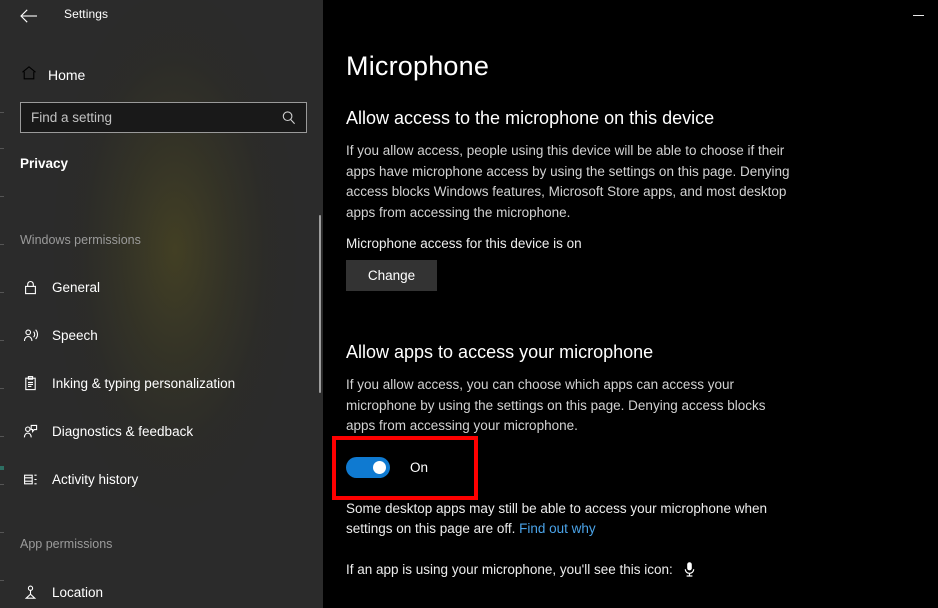 The height and width of the screenshot is (608, 938). I want to click on sidebar-item-home: Home, so click(150, 75).